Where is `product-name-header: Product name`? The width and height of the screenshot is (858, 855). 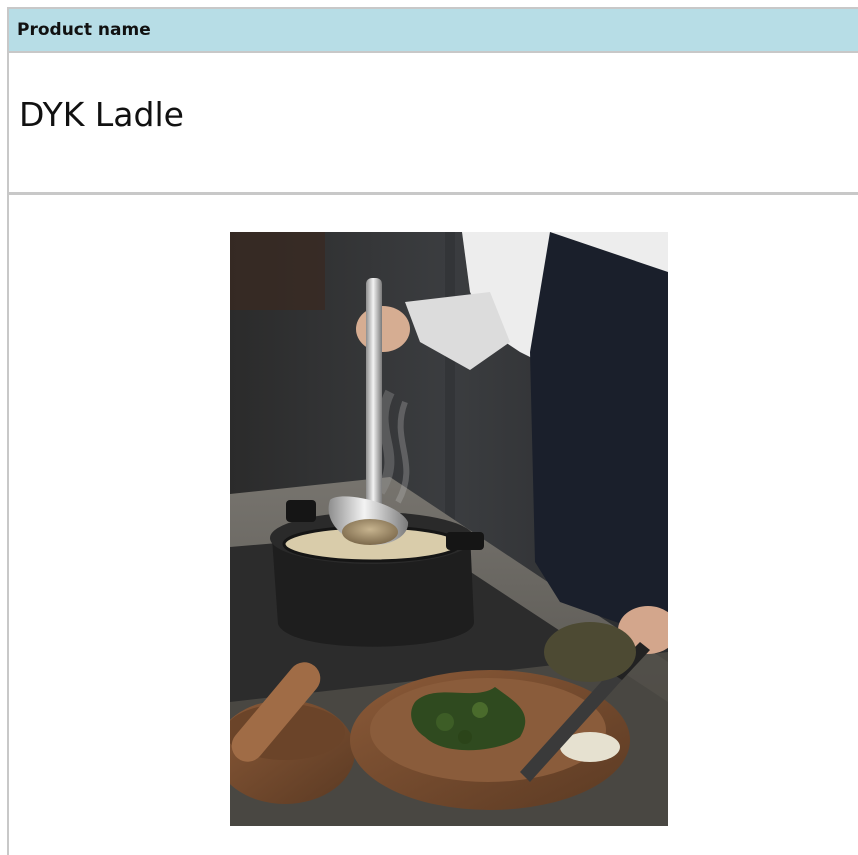
product-name-header: Product name is located at coordinates (433, 31).